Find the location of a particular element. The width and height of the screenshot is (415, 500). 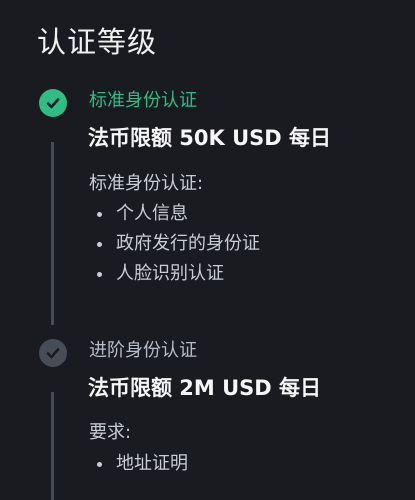

requirement-text: 人脸识别认证 is located at coordinates (170, 273).